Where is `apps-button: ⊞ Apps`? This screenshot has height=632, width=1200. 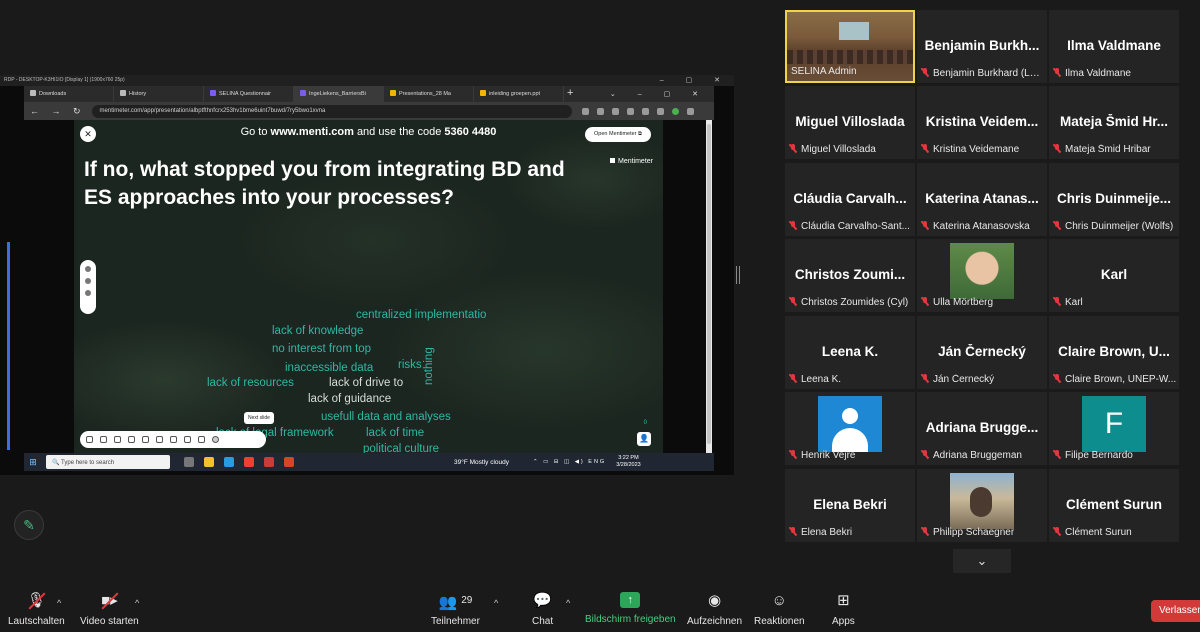 apps-button: ⊞ Apps is located at coordinates (843, 609).